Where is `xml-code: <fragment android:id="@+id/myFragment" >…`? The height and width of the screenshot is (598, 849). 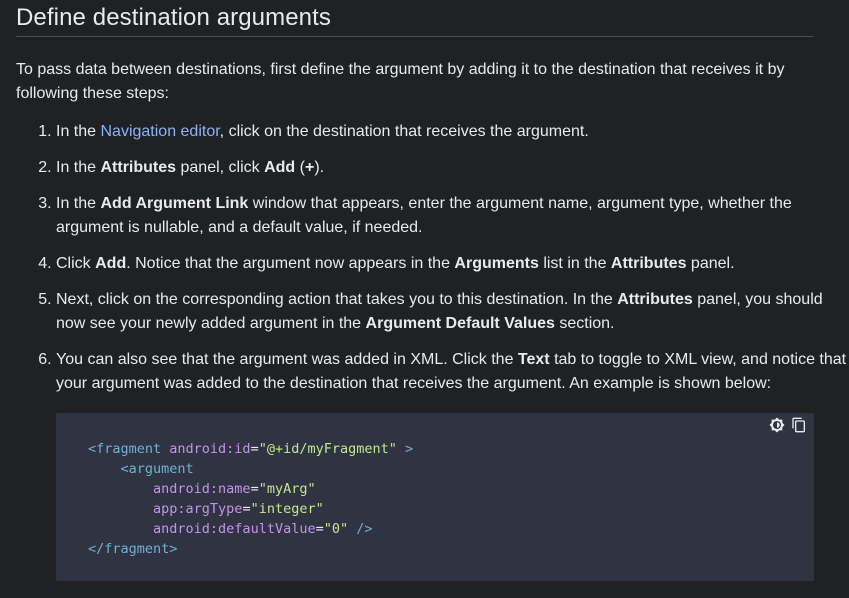
xml-code: <fragment android:id="@+id/myFragment" >… is located at coordinates (250, 499).